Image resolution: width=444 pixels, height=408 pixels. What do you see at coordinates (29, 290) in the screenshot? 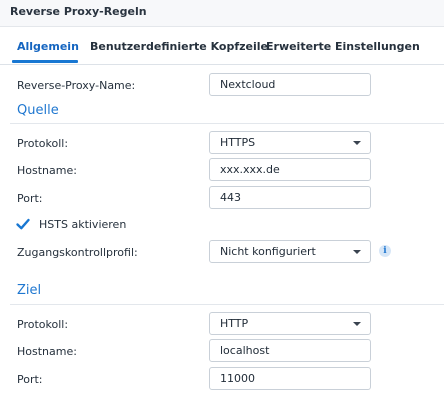
I see `section-heading-destination: Ziel` at bounding box center [29, 290].